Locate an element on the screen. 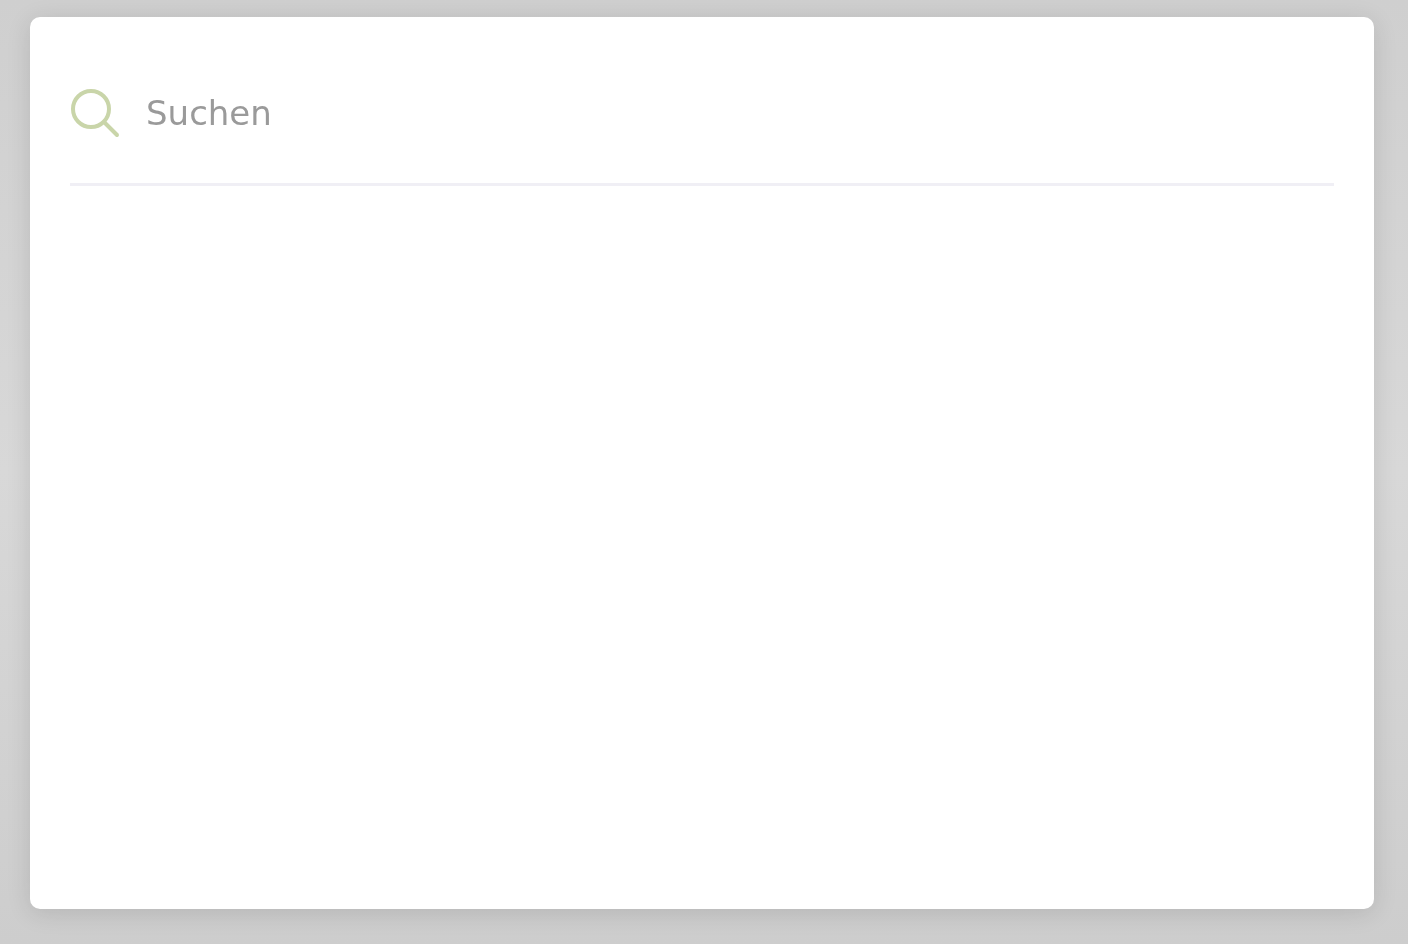 The width and height of the screenshot is (1408, 944). search-field: Suchen is located at coordinates (740, 113).